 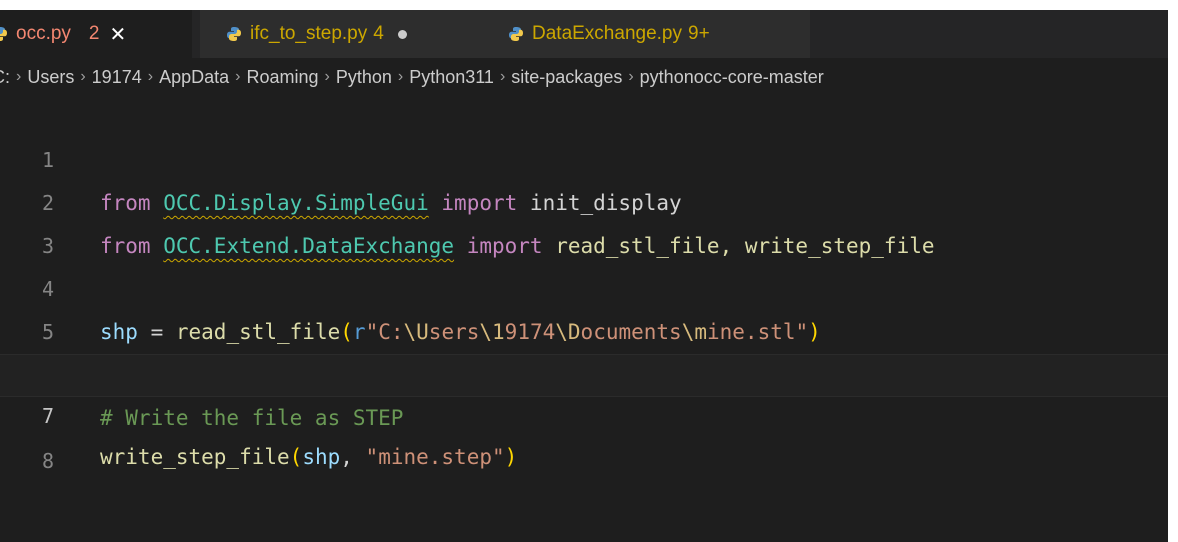 What do you see at coordinates (435, 457) in the screenshot?
I see `string-token: "mine.step"` at bounding box center [435, 457].